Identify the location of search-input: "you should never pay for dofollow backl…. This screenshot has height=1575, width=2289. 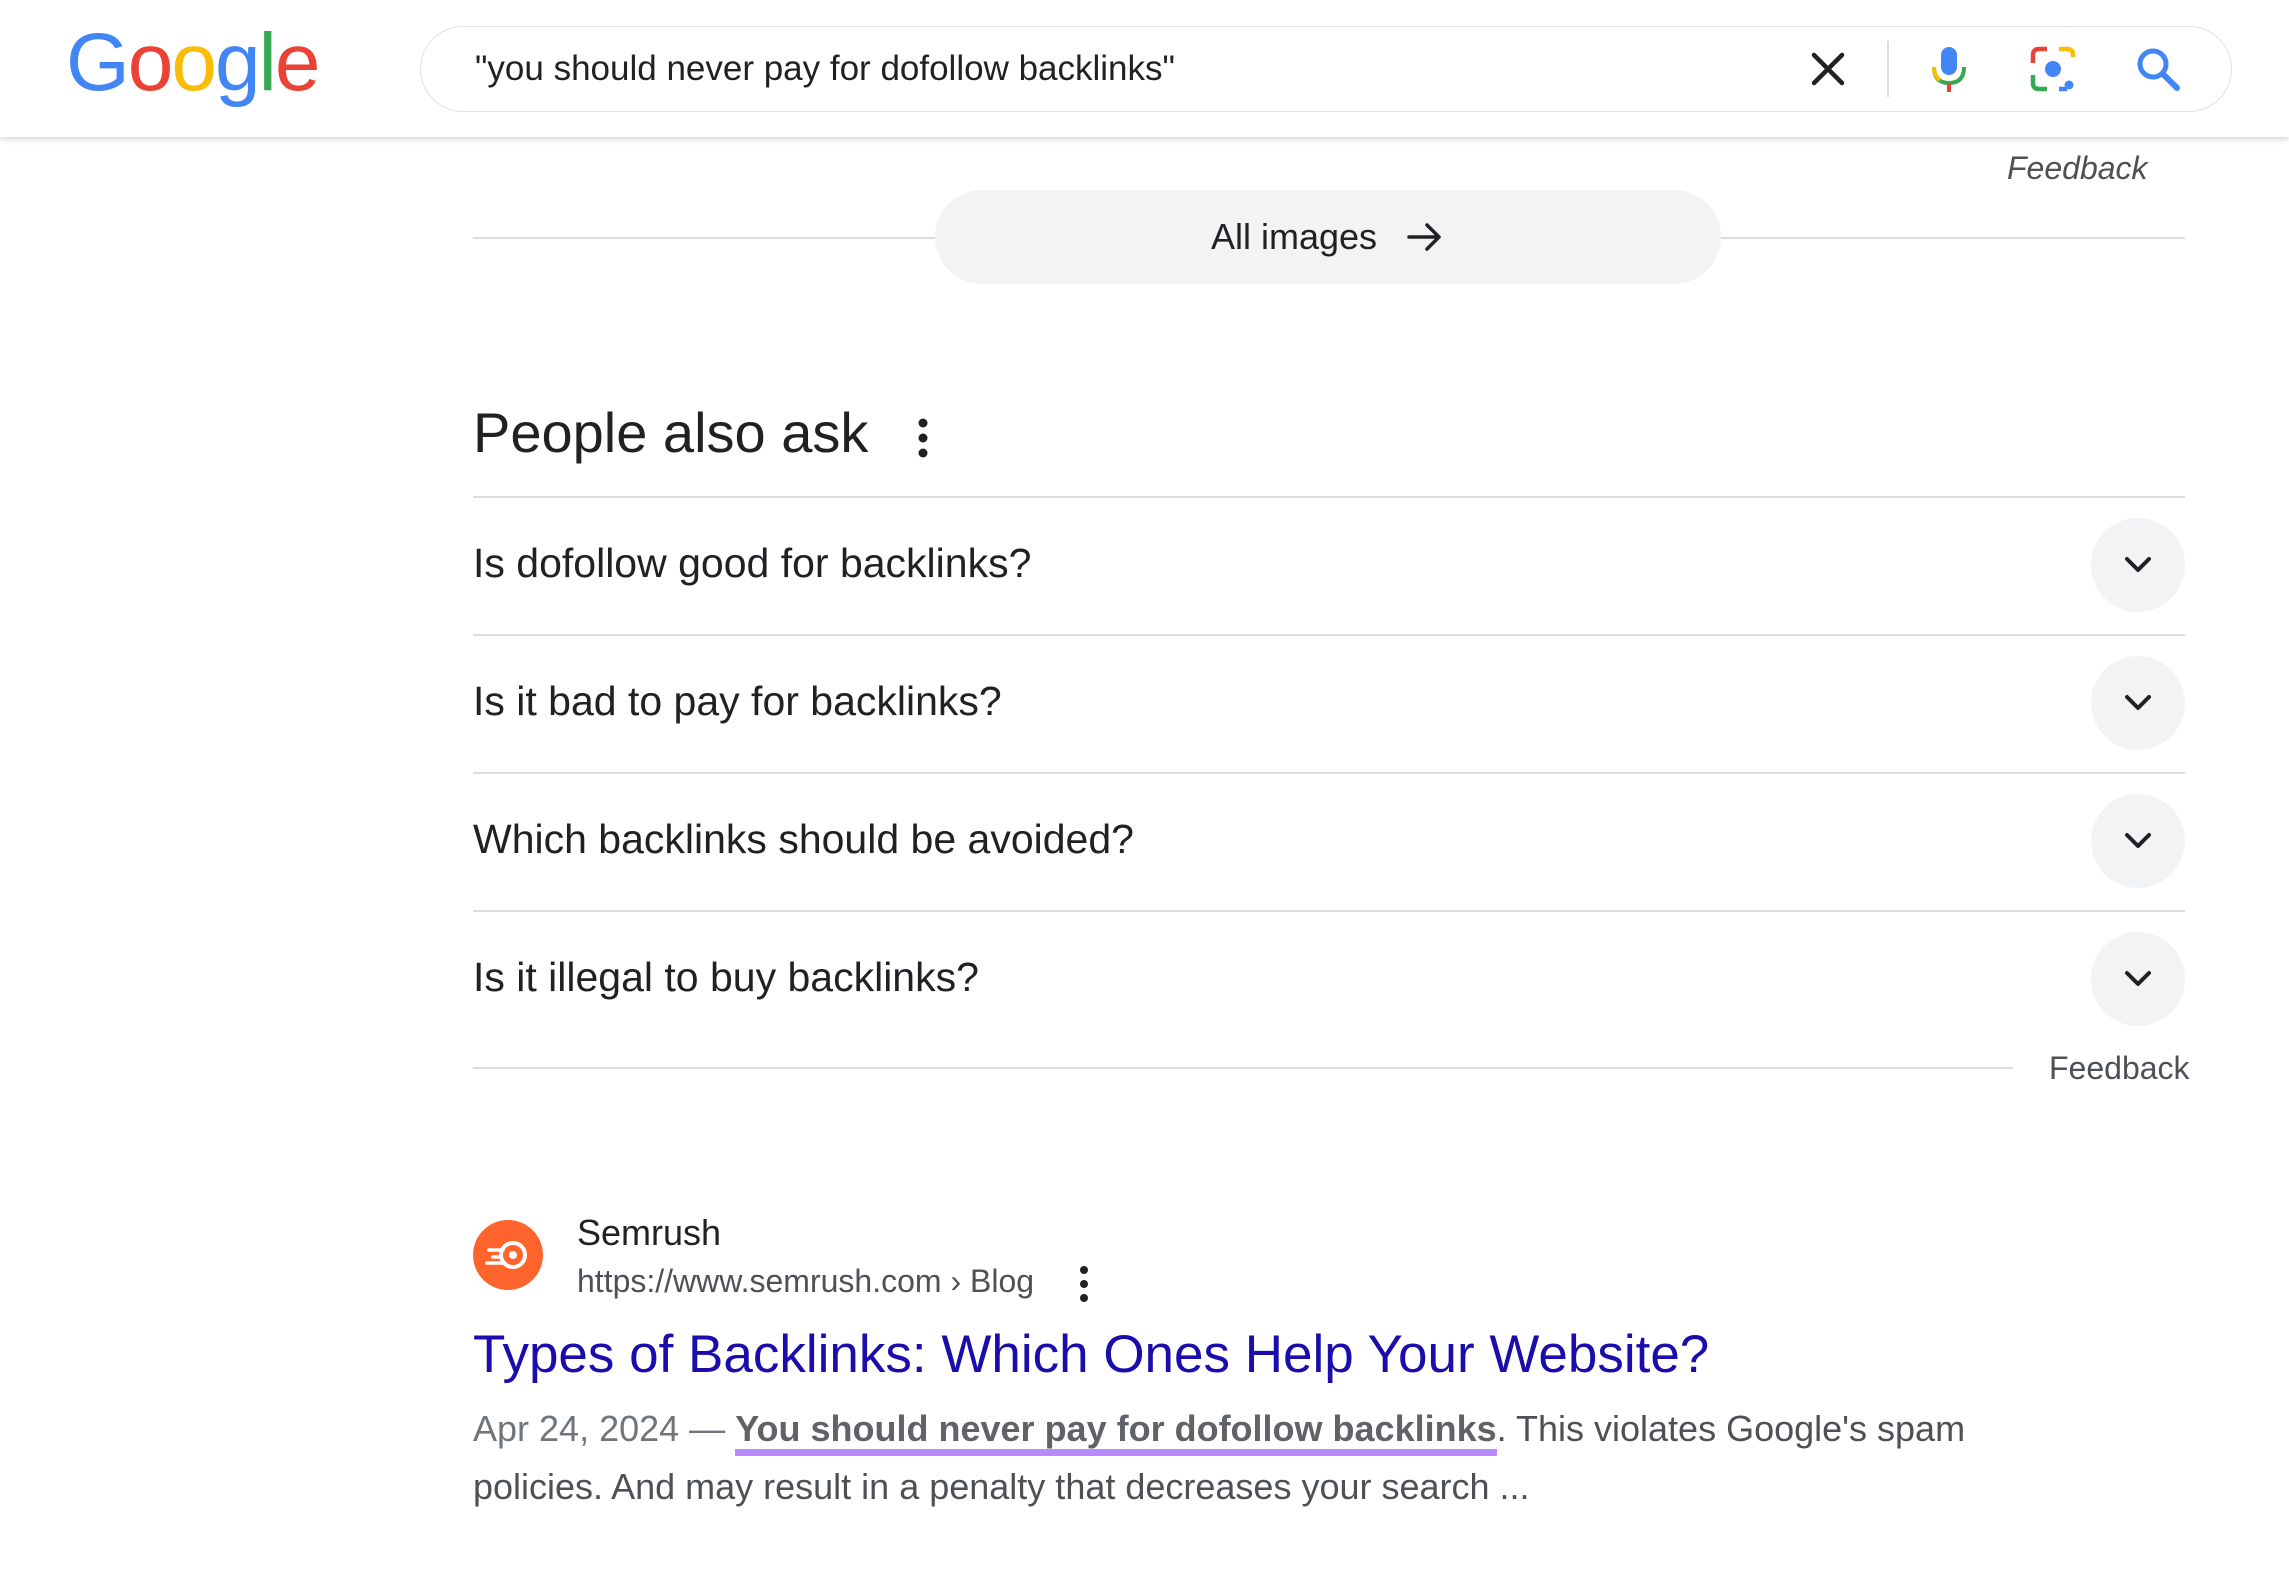
(825, 69).